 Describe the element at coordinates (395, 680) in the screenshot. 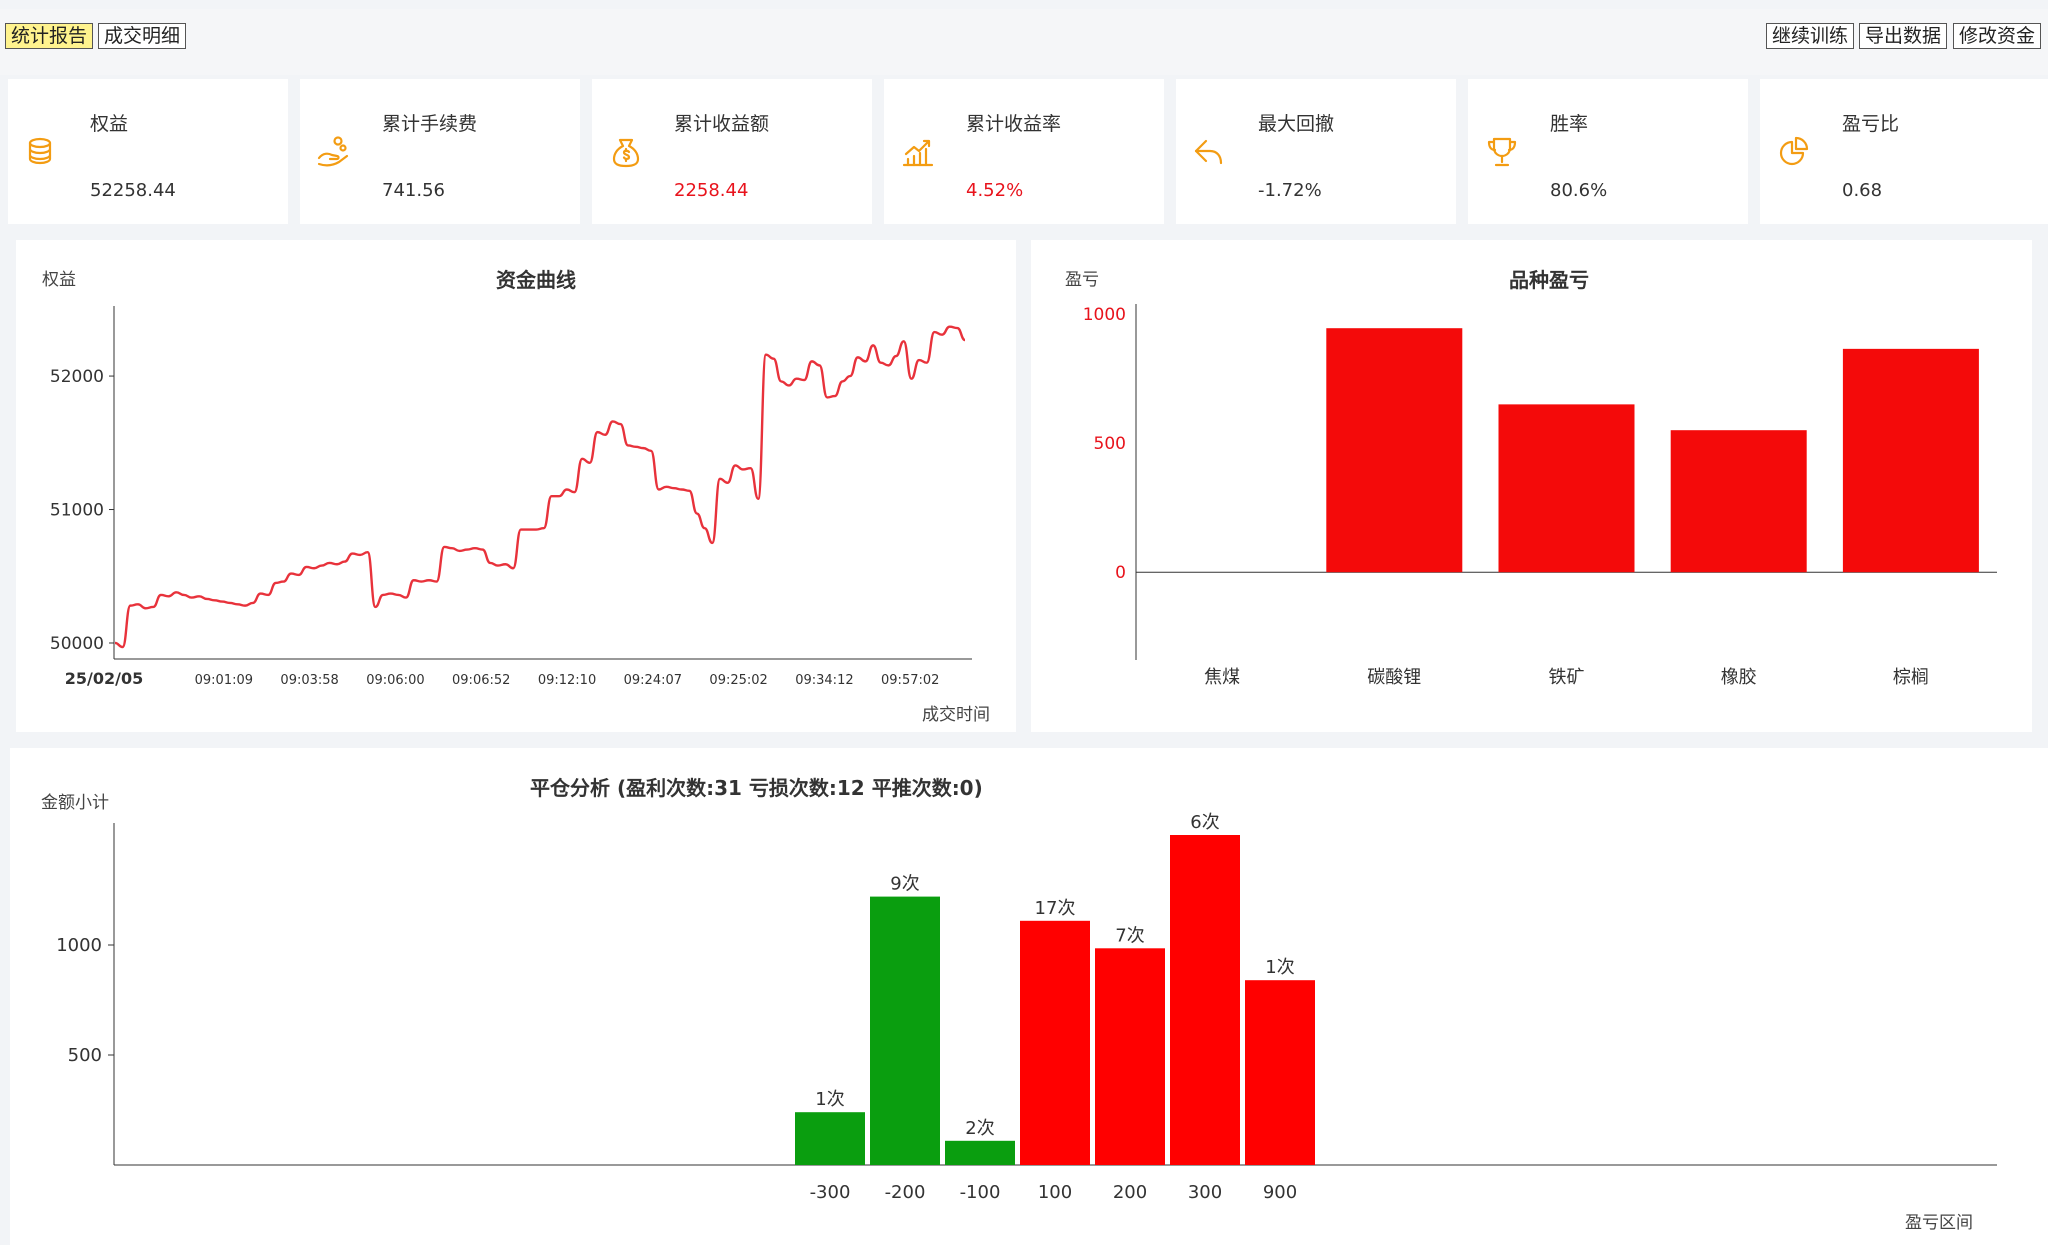

I see `equity-x-tick-label: 09:06:00` at that location.